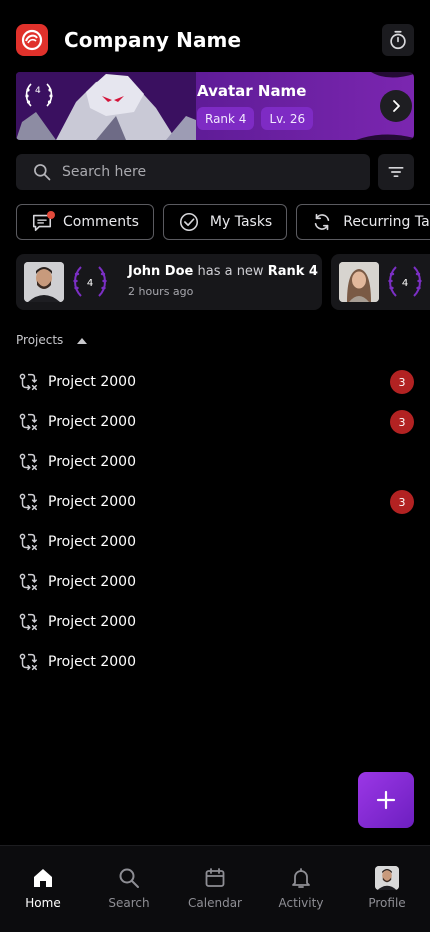  What do you see at coordinates (301, 889) in the screenshot?
I see `nav-activity: Activity` at bounding box center [301, 889].